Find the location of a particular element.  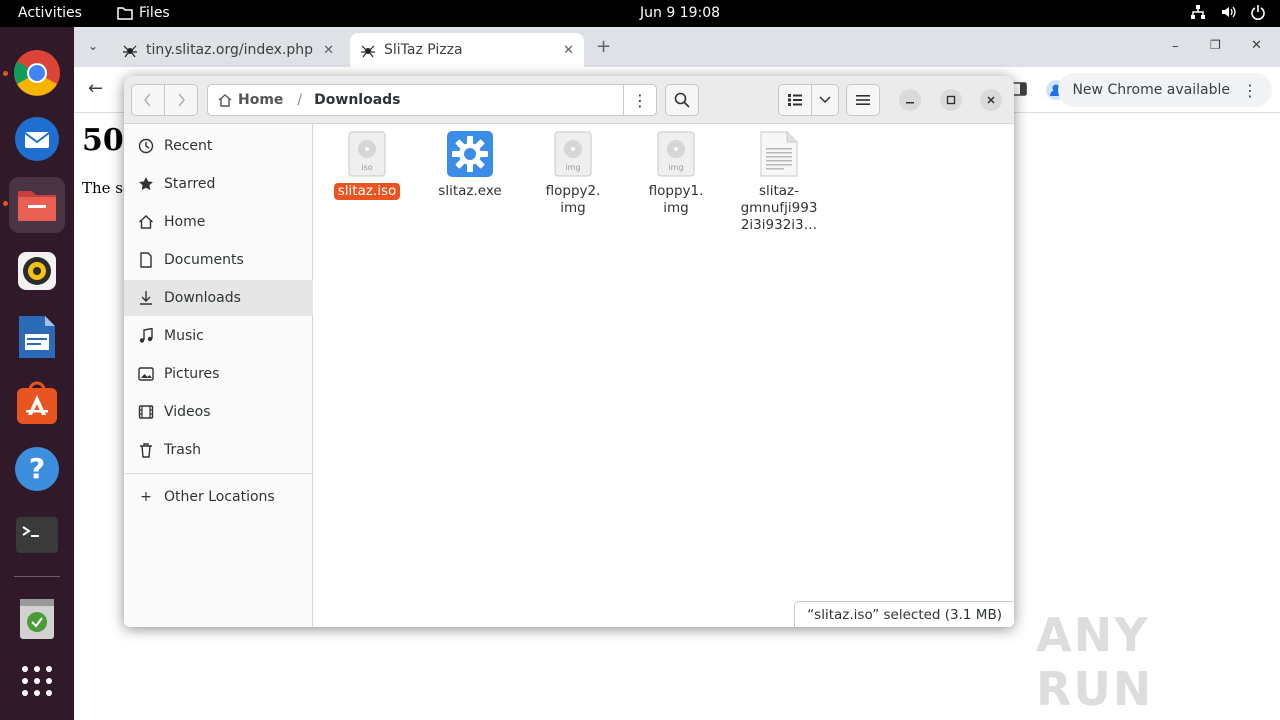

file-item-slitaz-exe: slitaz.exe is located at coordinates (470, 165).